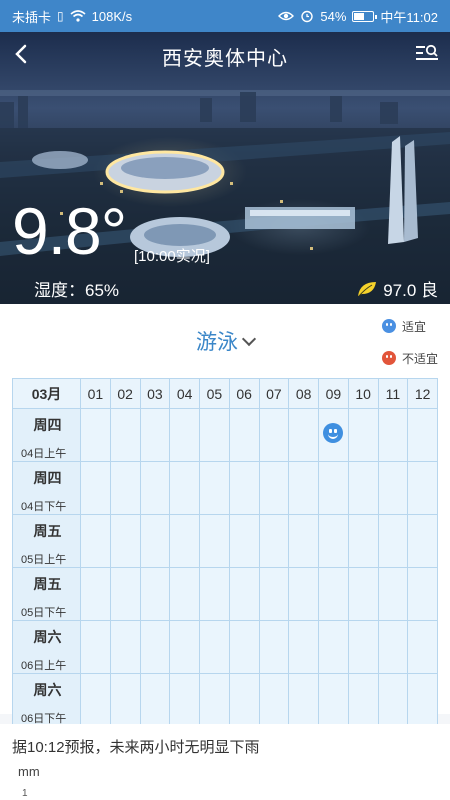 The image size is (450, 800). What do you see at coordinates (46, 488) in the screenshot?
I see `row-header: 周四 04日下午` at bounding box center [46, 488].